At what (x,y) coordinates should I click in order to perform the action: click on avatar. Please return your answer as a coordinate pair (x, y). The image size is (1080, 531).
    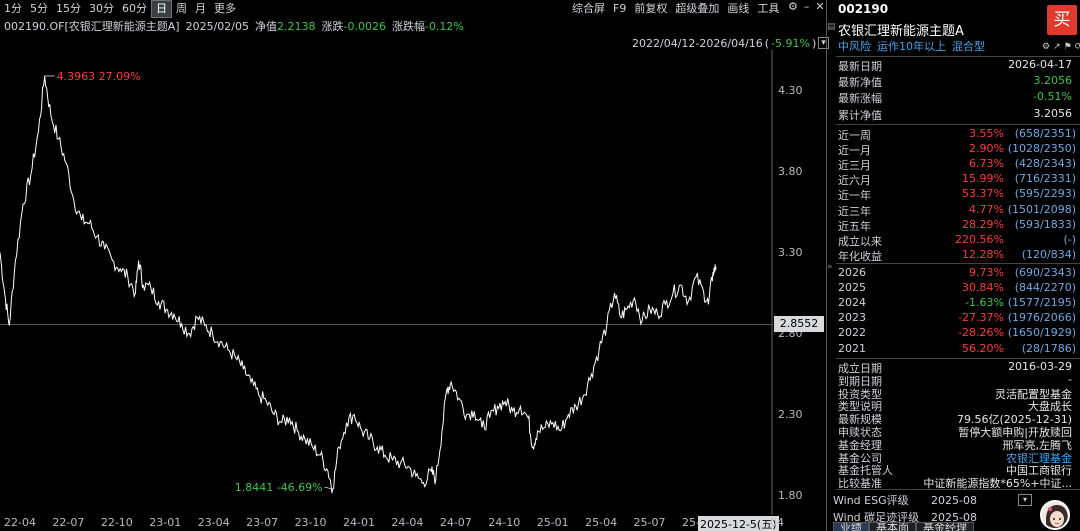
    Looking at the image, I should click on (1055, 515).